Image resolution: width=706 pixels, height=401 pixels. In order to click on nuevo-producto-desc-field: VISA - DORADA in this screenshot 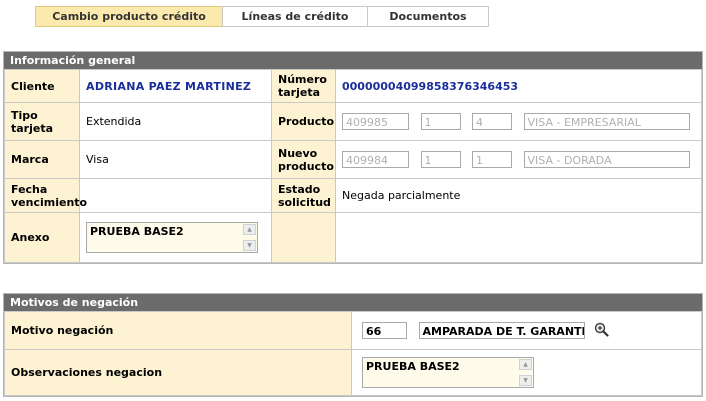, I will do `click(606, 159)`.